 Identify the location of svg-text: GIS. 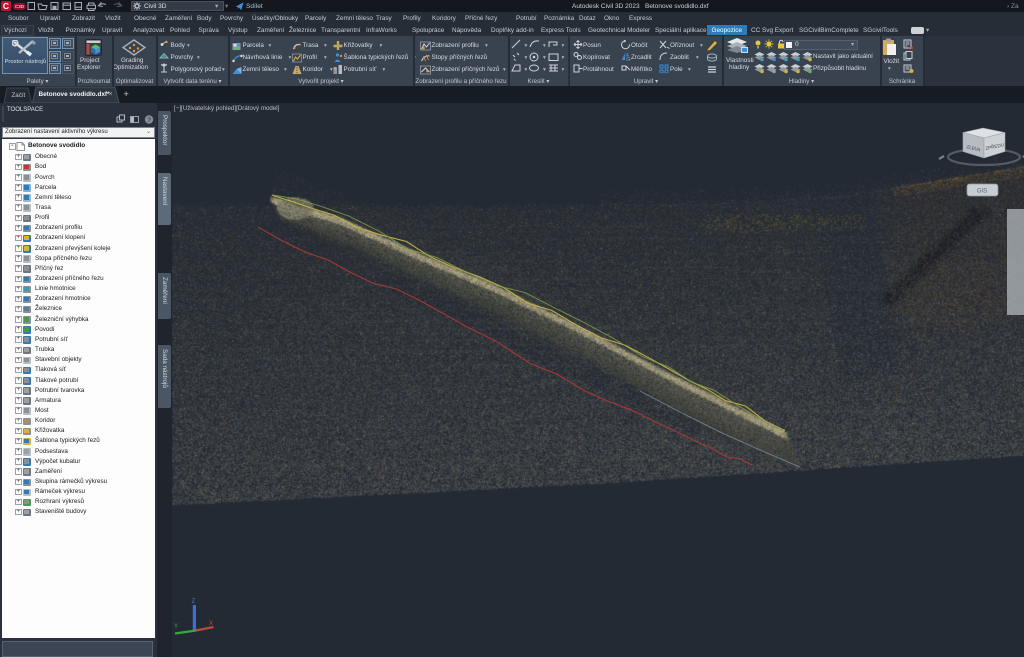
(982, 192).